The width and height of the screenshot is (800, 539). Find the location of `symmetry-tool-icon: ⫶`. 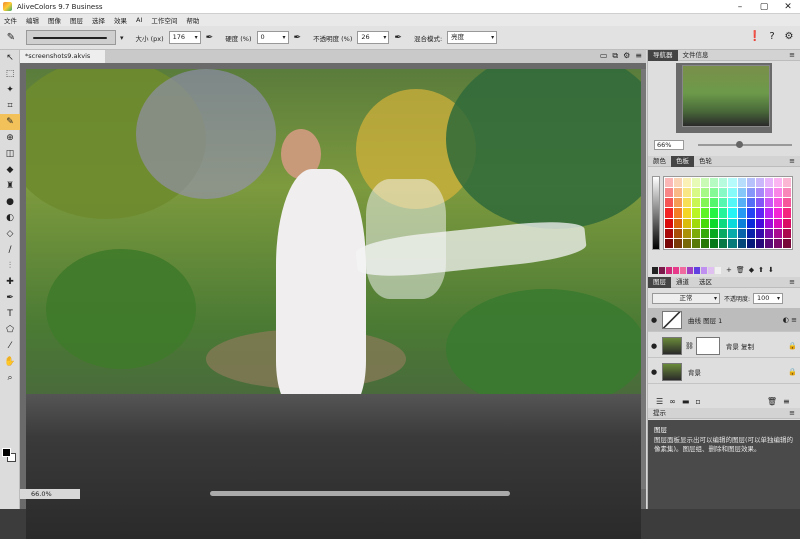

symmetry-tool-icon: ⫶ is located at coordinates (10, 266).